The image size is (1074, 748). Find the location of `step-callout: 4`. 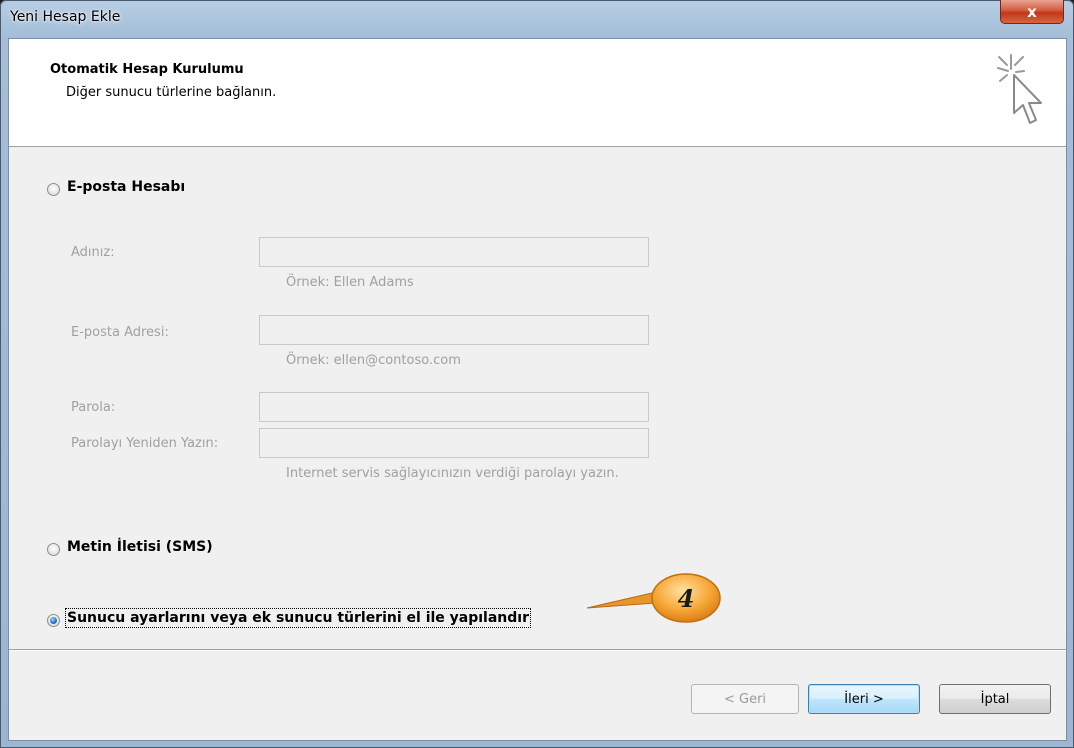

step-callout: 4 is located at coordinates (653, 598).